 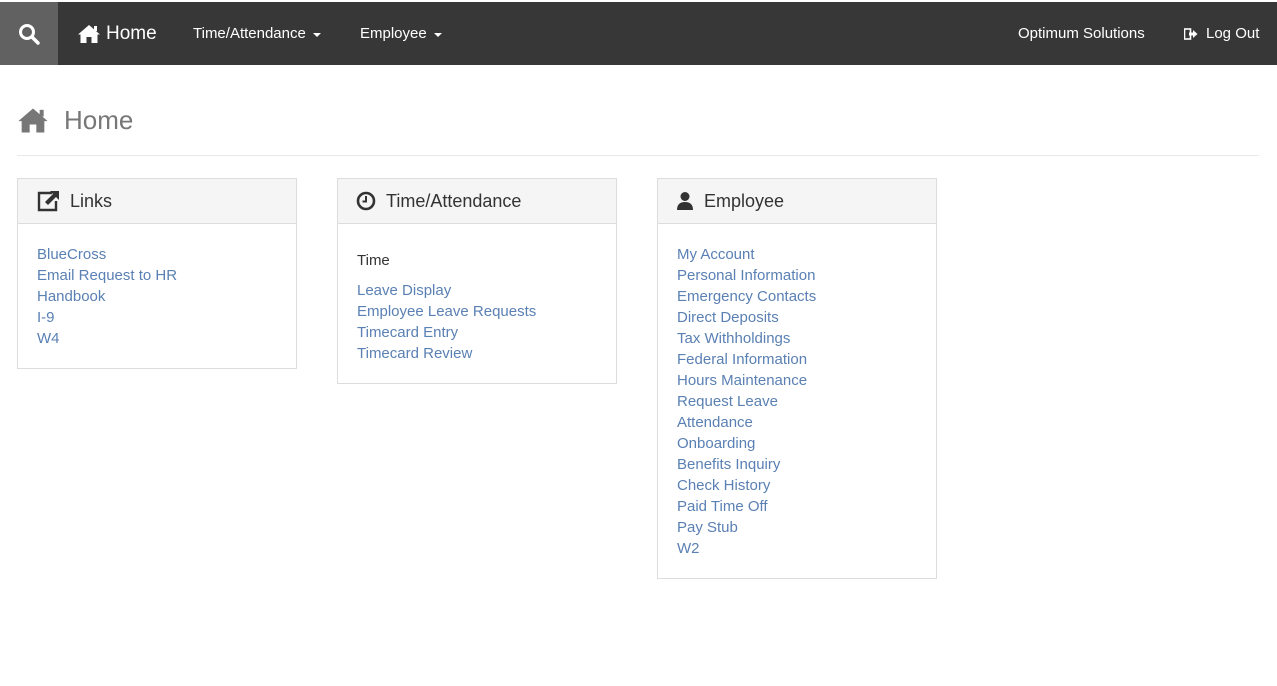 What do you see at coordinates (797, 338) in the screenshot?
I see `link-tax-withholdings: Tax Withholdings` at bounding box center [797, 338].